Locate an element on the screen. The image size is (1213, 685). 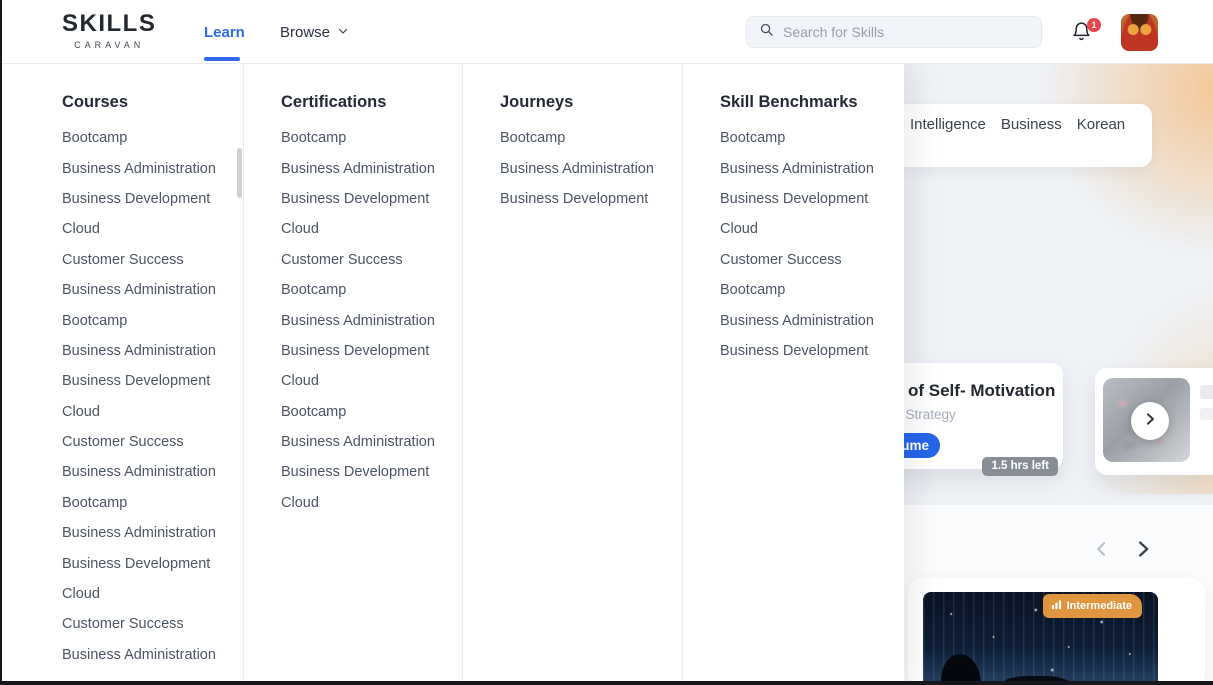
level-badge-label: Intermediate is located at coordinates (1099, 606).